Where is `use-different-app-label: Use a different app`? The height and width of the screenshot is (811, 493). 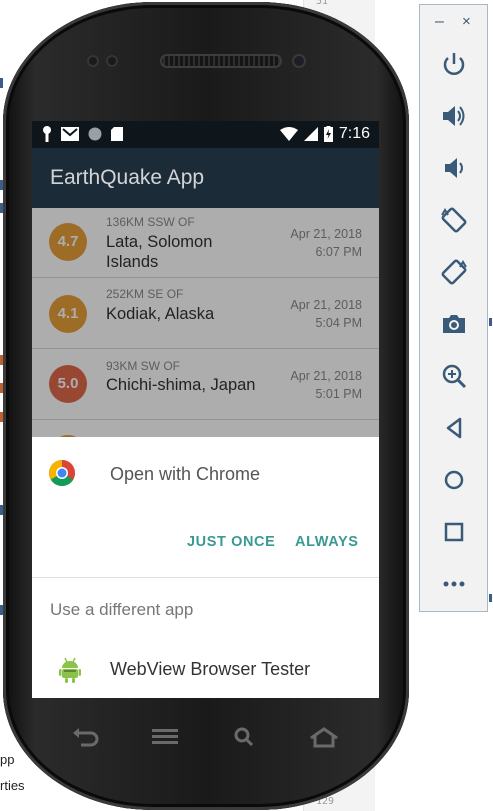
use-different-app-label: Use a different app is located at coordinates (122, 609).